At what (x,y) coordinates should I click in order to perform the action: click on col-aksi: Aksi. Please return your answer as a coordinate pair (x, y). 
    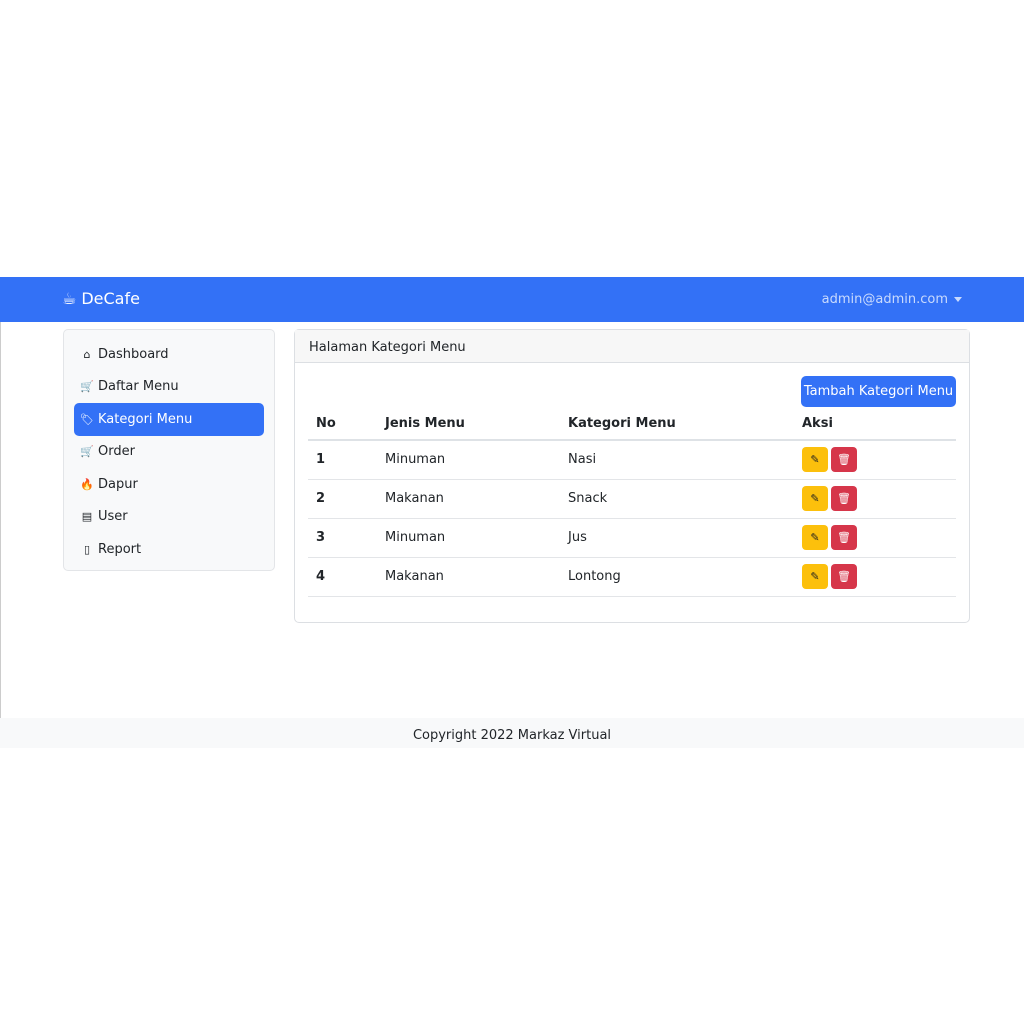
    Looking at the image, I should click on (879, 424).